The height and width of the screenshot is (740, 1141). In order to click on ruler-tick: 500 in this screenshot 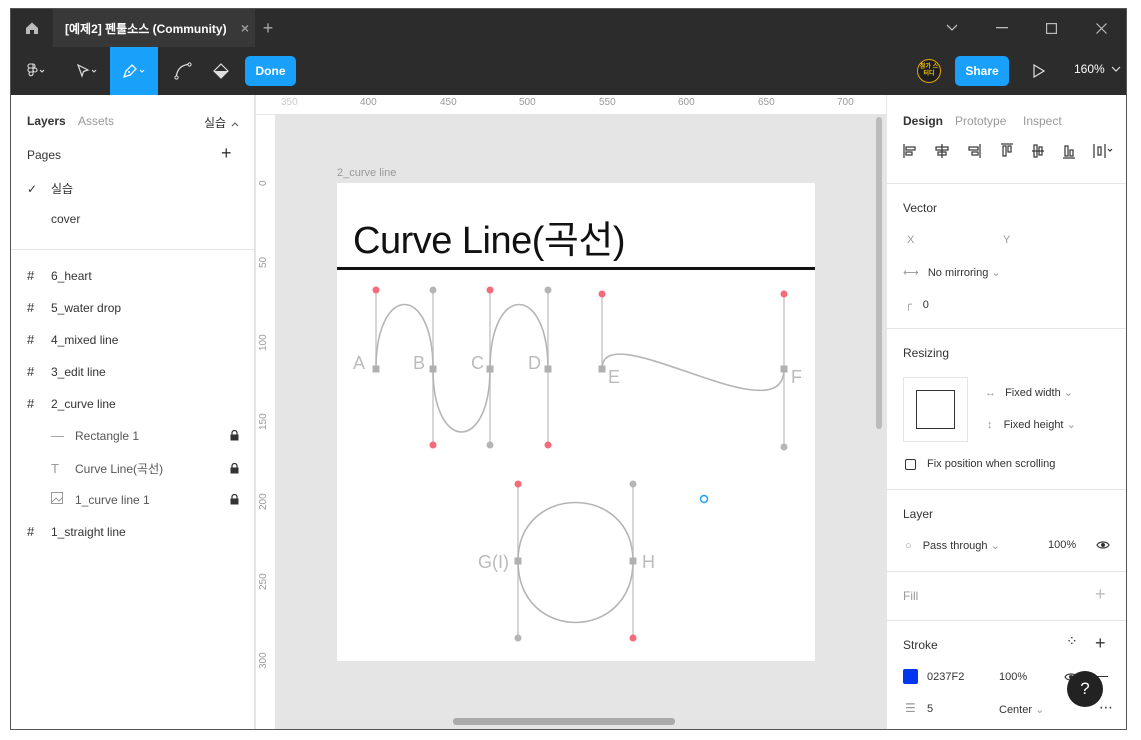, I will do `click(527, 102)`.